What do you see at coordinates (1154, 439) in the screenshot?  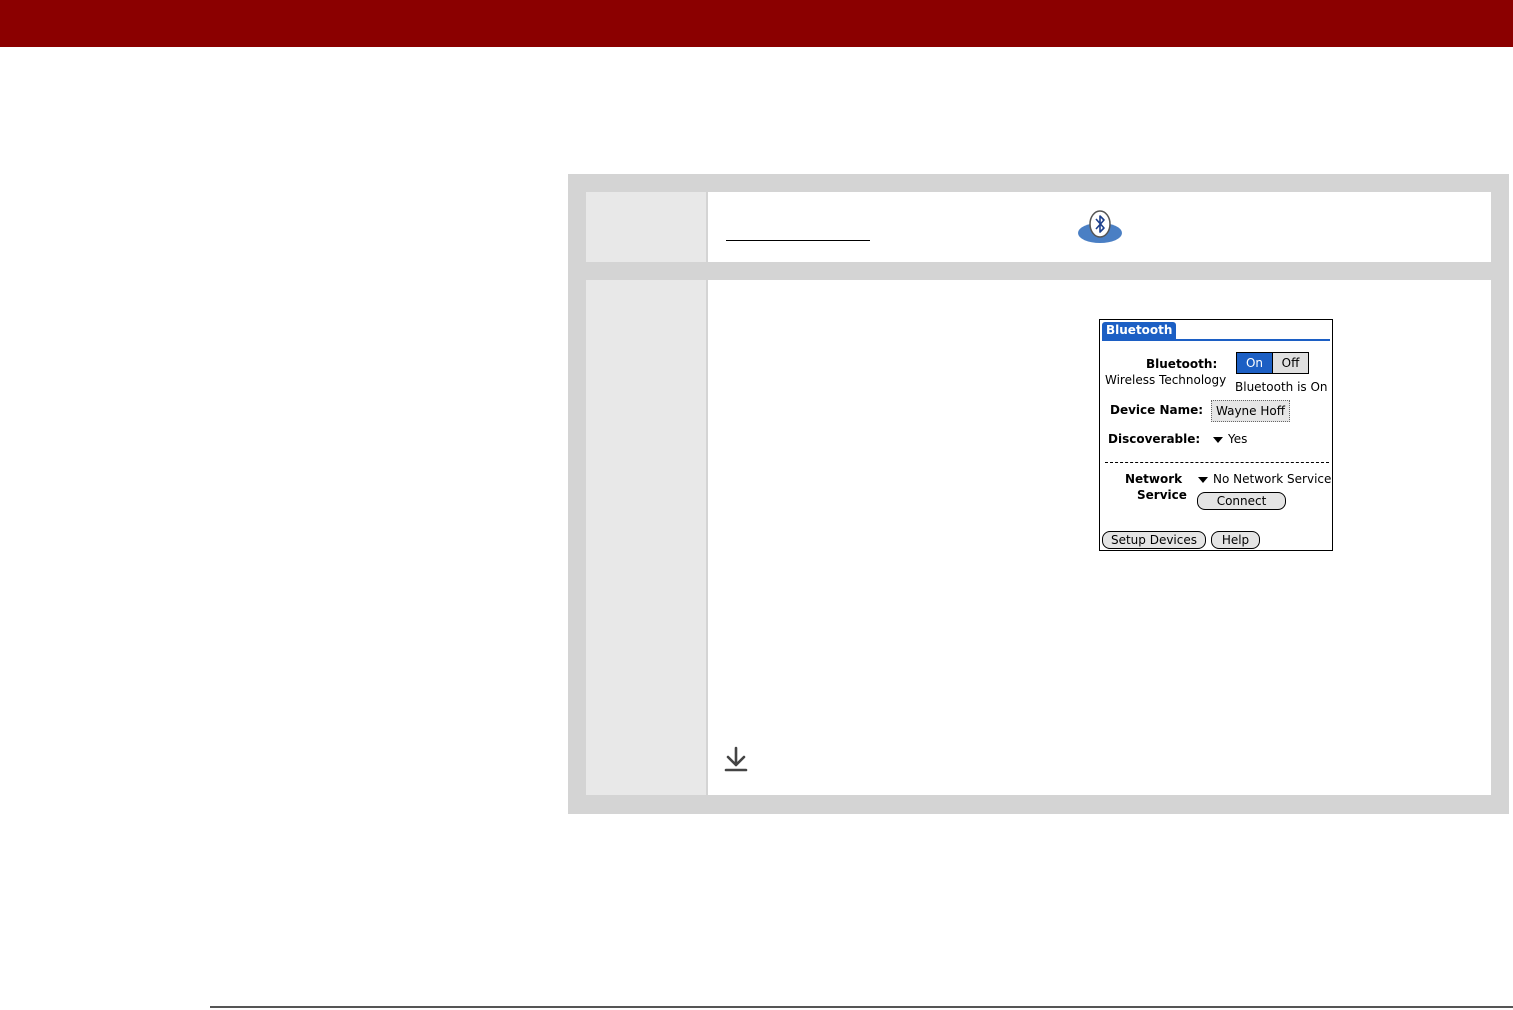 I see `discoverable-label: Discoverable:` at bounding box center [1154, 439].